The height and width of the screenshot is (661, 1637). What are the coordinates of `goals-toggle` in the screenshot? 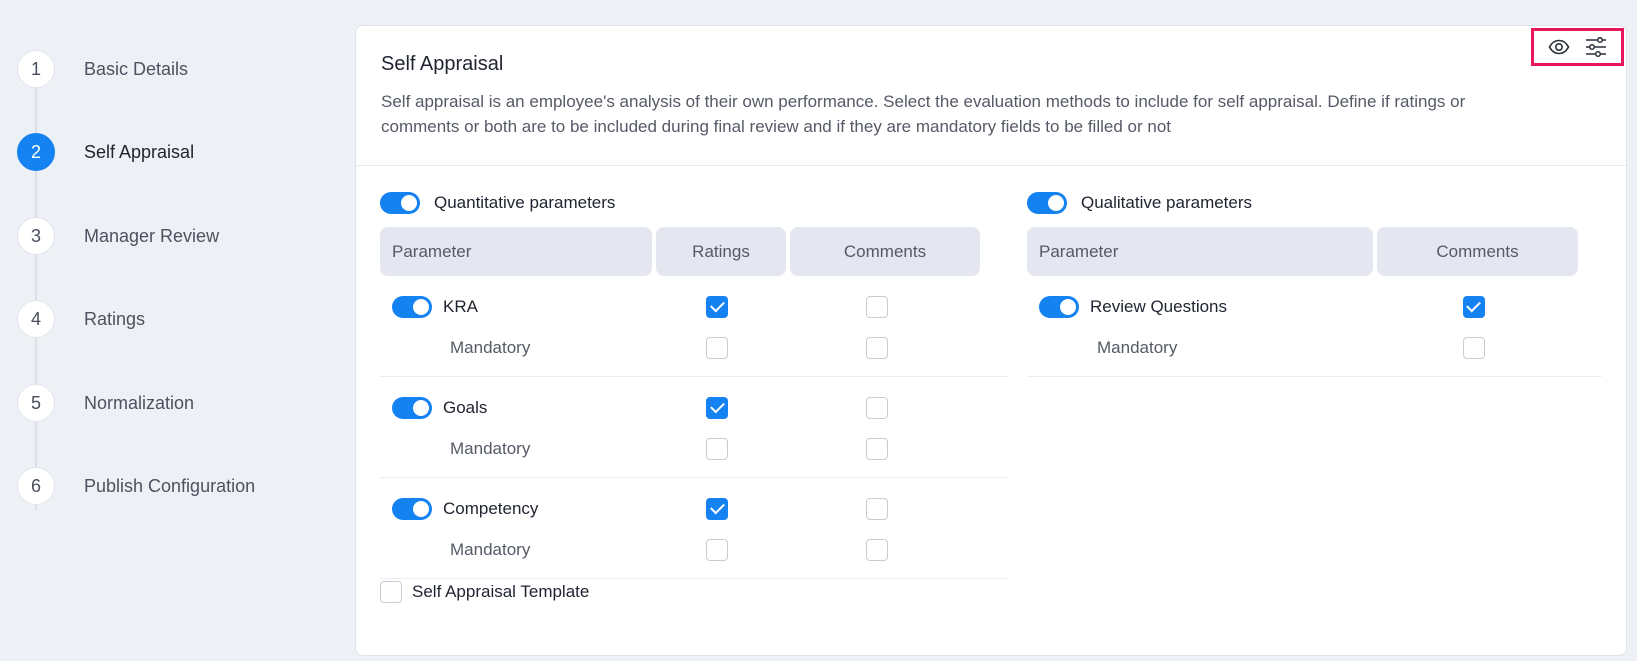 It's located at (412, 407).